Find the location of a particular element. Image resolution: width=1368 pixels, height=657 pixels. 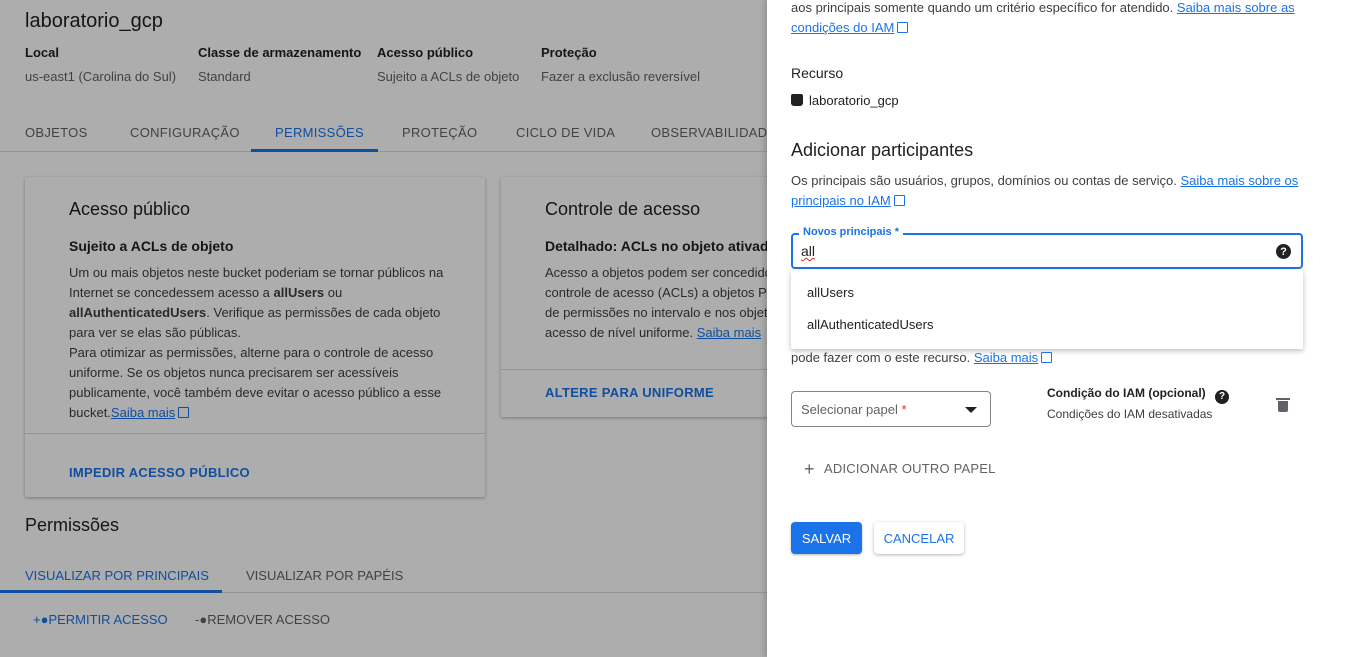

dropdown-arrow-icon is located at coordinates (971, 410).